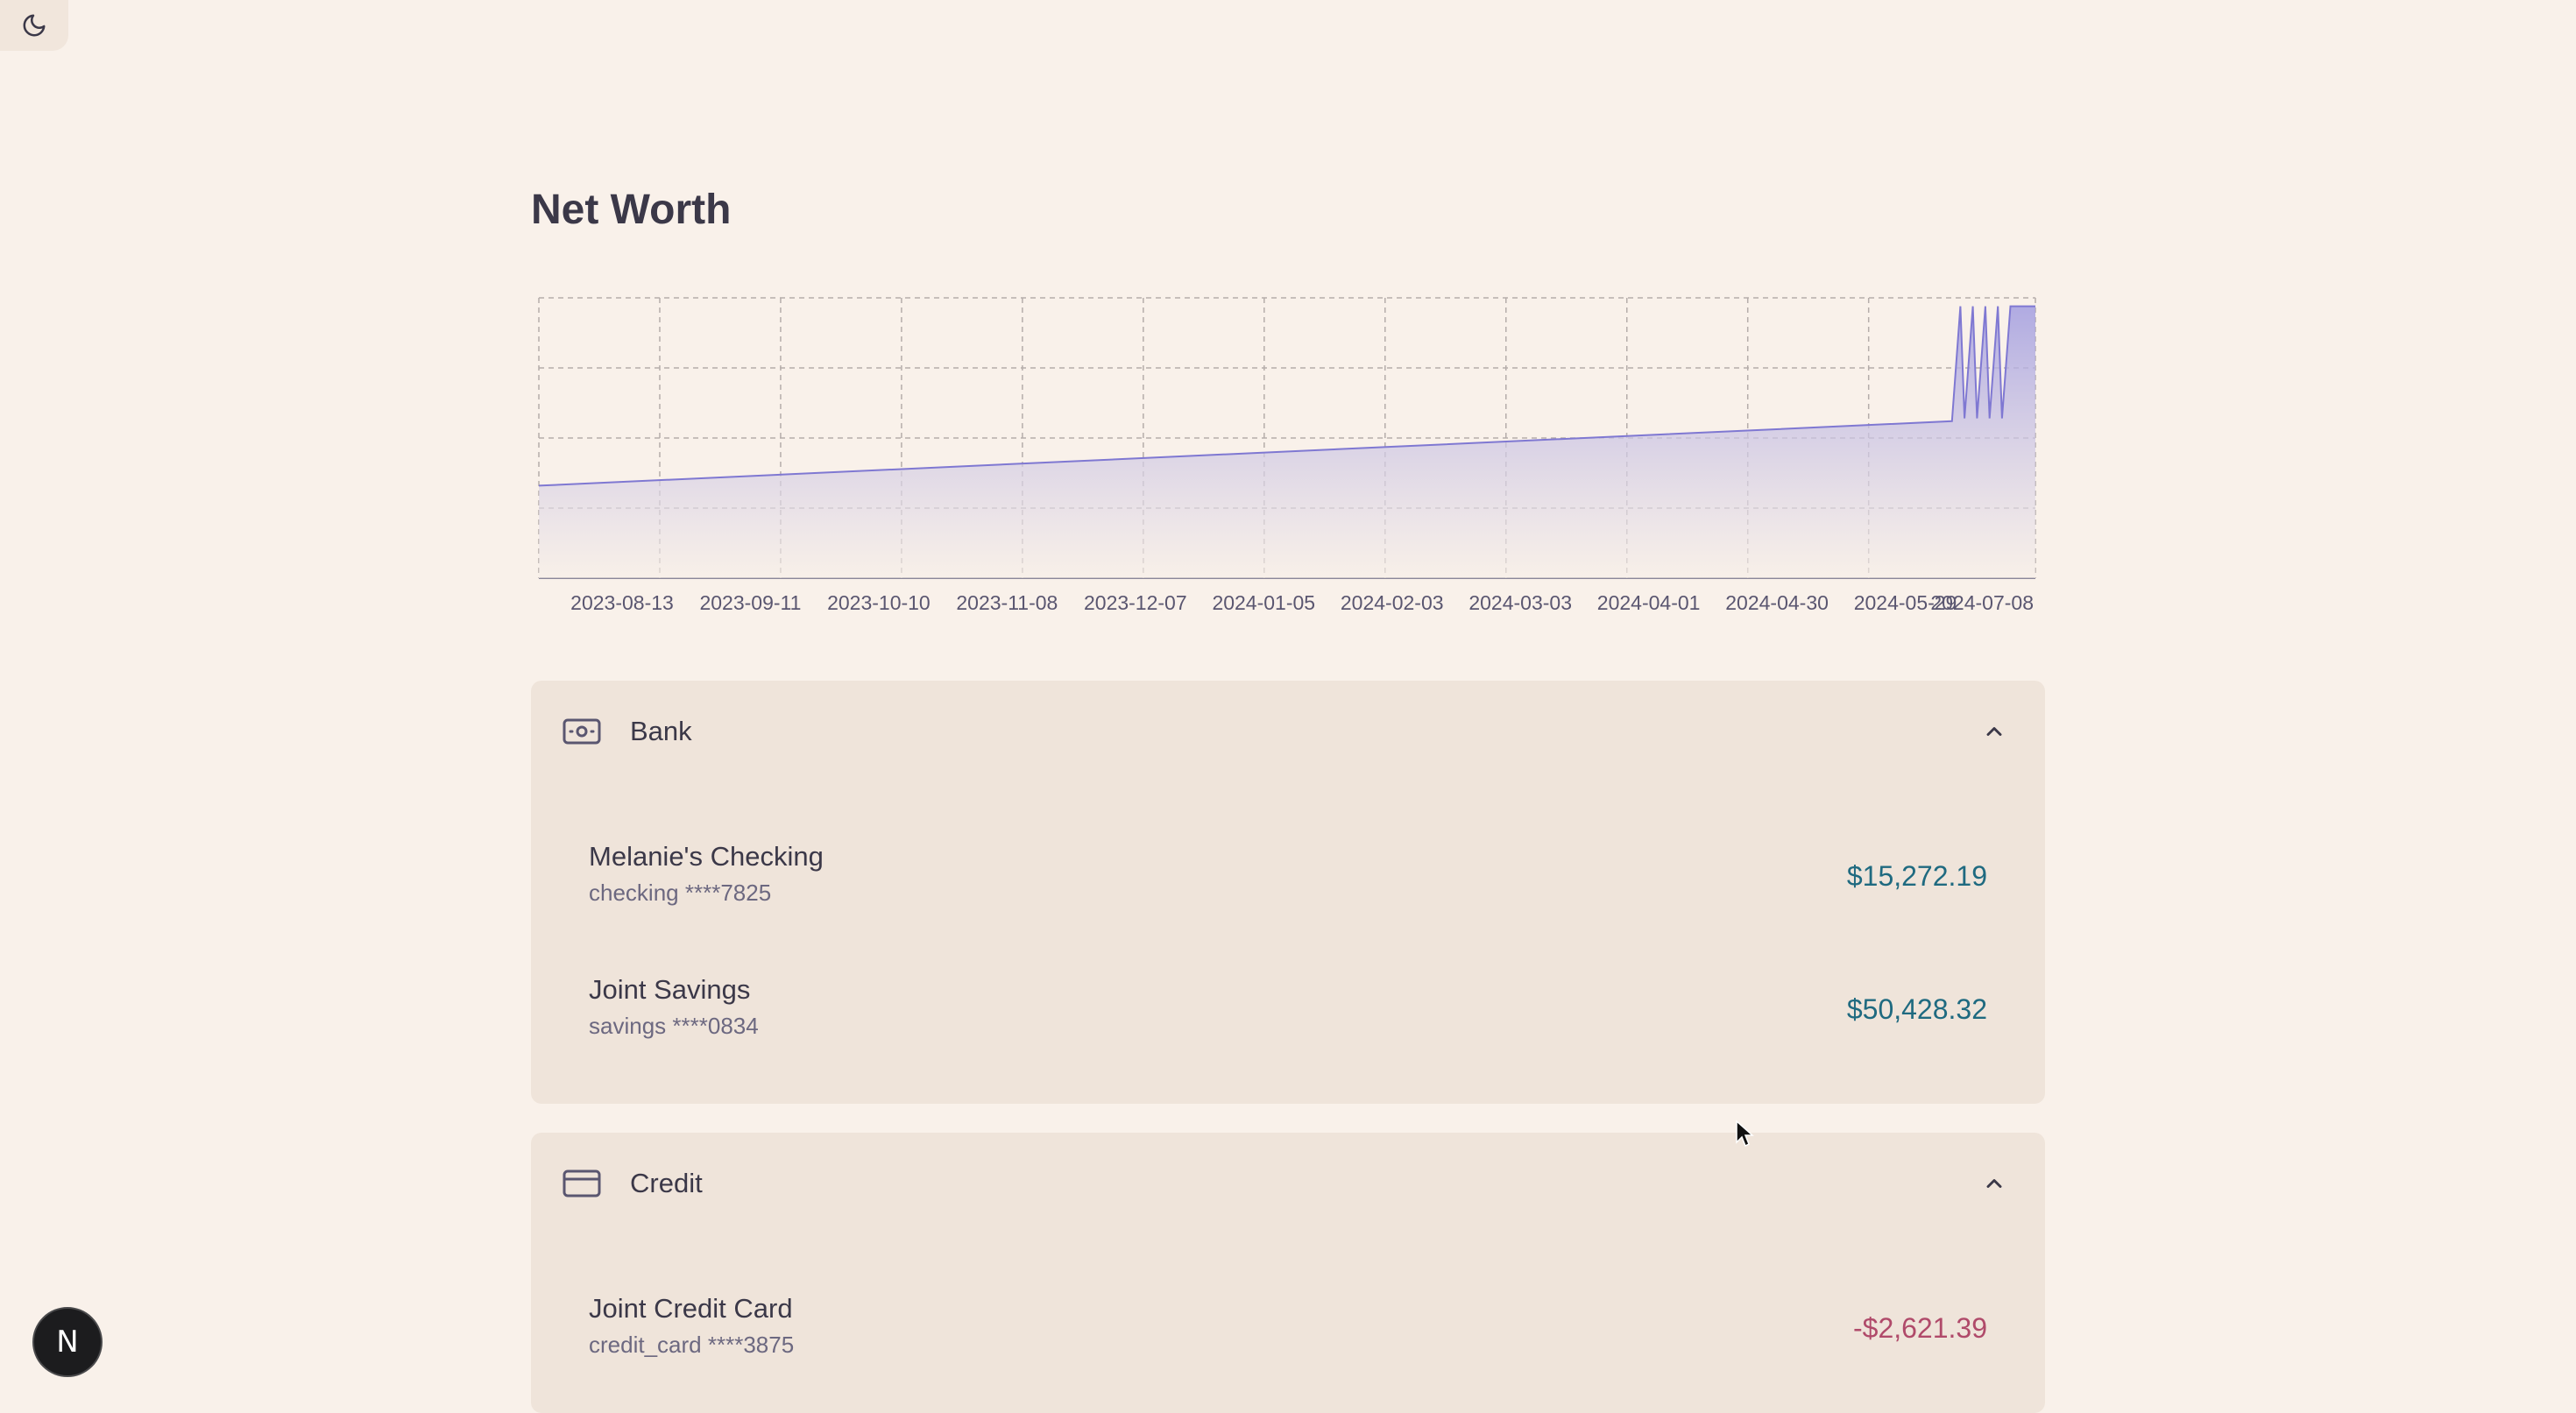  Describe the element at coordinates (1777, 602) in the screenshot. I see `x-tick-label: 2024-04-30` at that location.